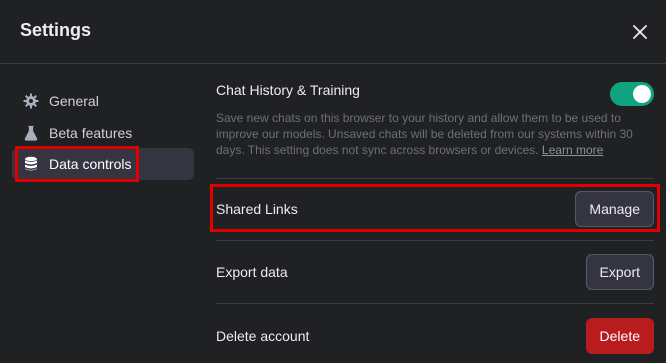 This screenshot has width=666, height=363. What do you see at coordinates (632, 94) in the screenshot?
I see `chat-history-toggle` at bounding box center [632, 94].